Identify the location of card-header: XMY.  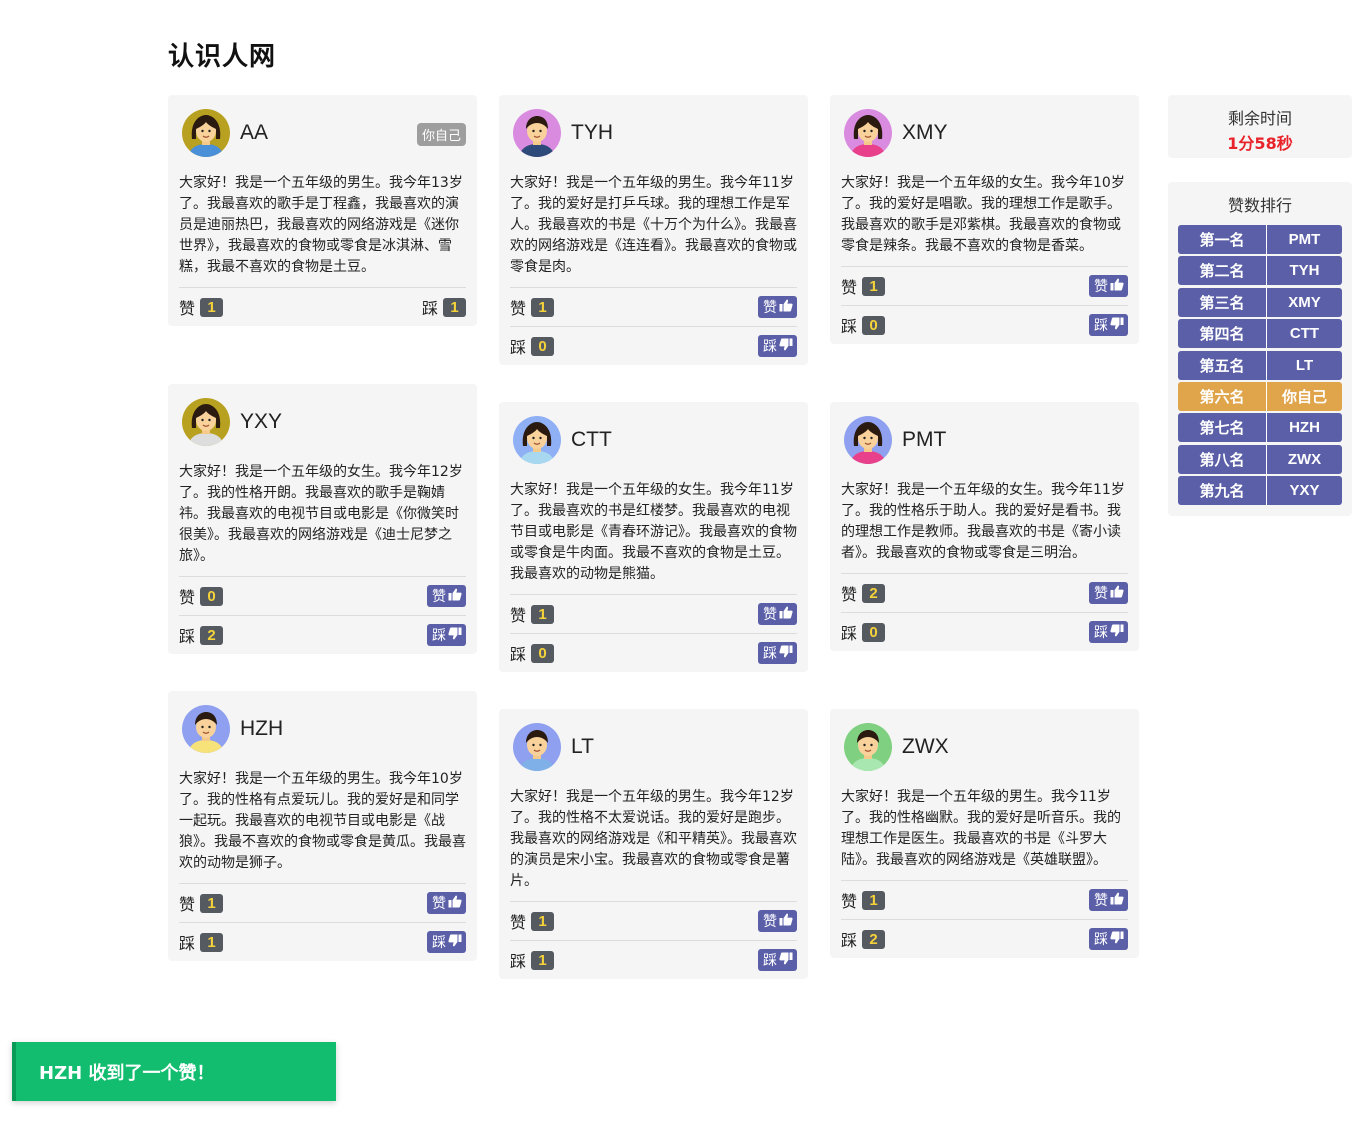
(984, 133).